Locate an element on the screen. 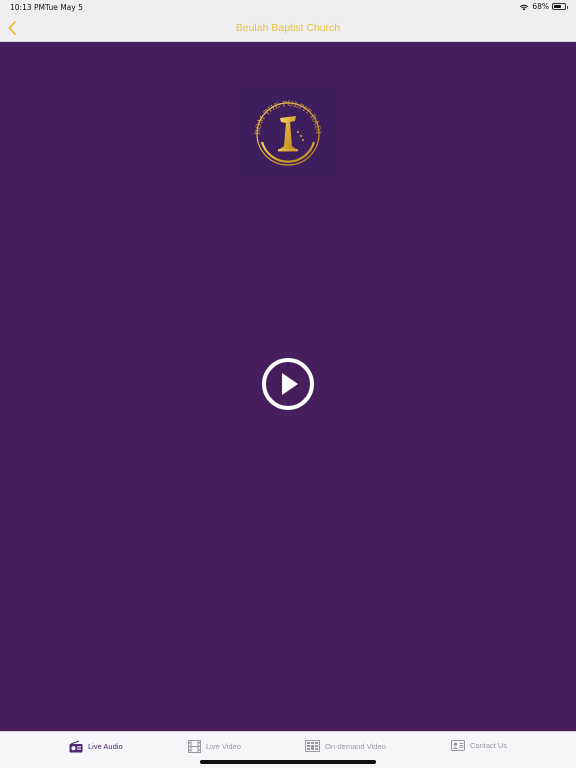 The image size is (576, 768). tab-live-video: Live Video is located at coordinates (214, 746).